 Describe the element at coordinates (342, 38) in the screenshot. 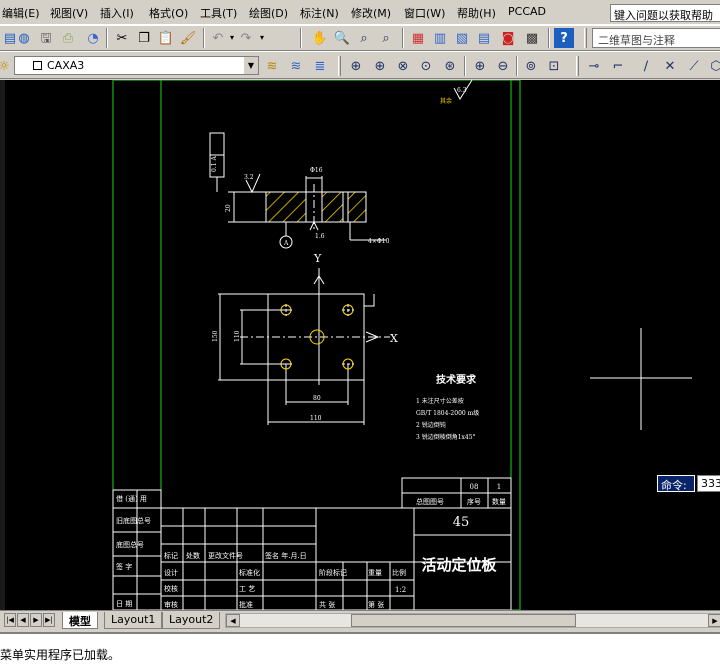

I see `zoom-realtime-icon: 🔍` at that location.